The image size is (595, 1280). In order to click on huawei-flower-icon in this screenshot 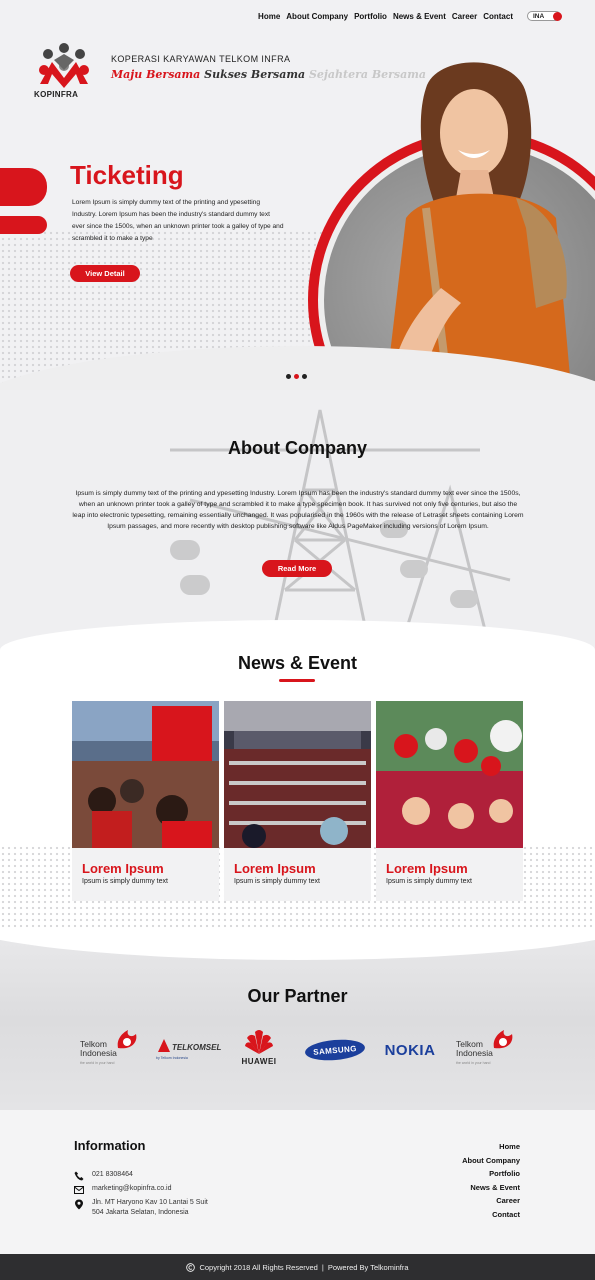, I will do `click(259, 1042)`.